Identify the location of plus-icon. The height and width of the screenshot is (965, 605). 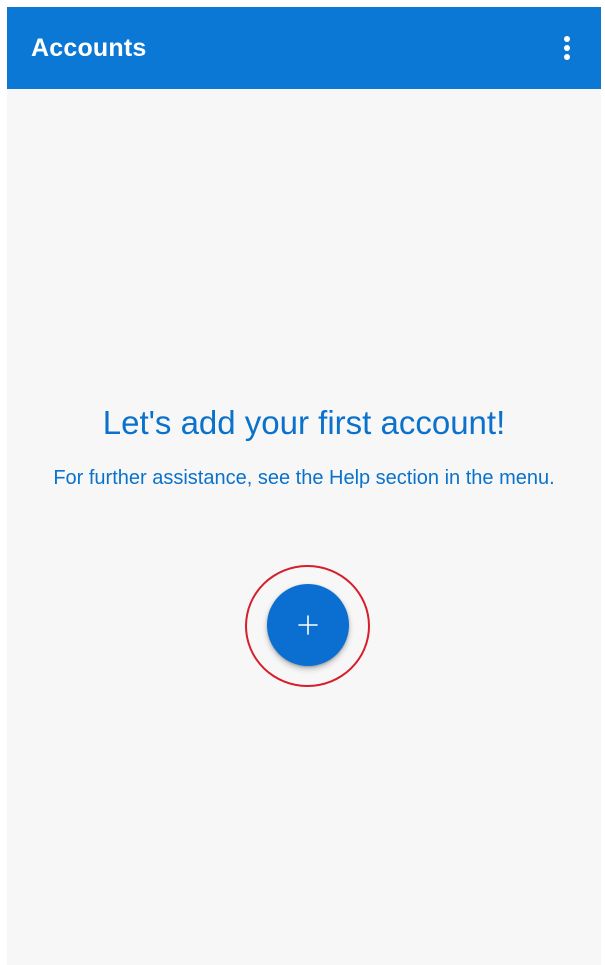
(308, 625).